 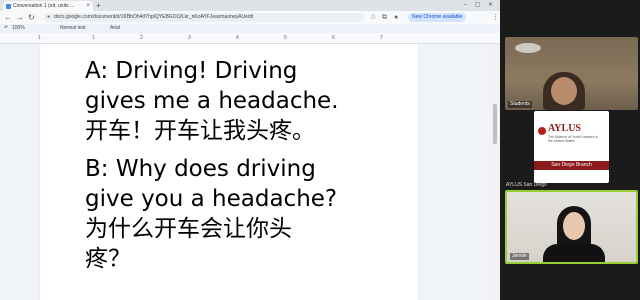 What do you see at coordinates (6, 28) in the screenshot?
I see `undo-icon: ↶` at bounding box center [6, 28].